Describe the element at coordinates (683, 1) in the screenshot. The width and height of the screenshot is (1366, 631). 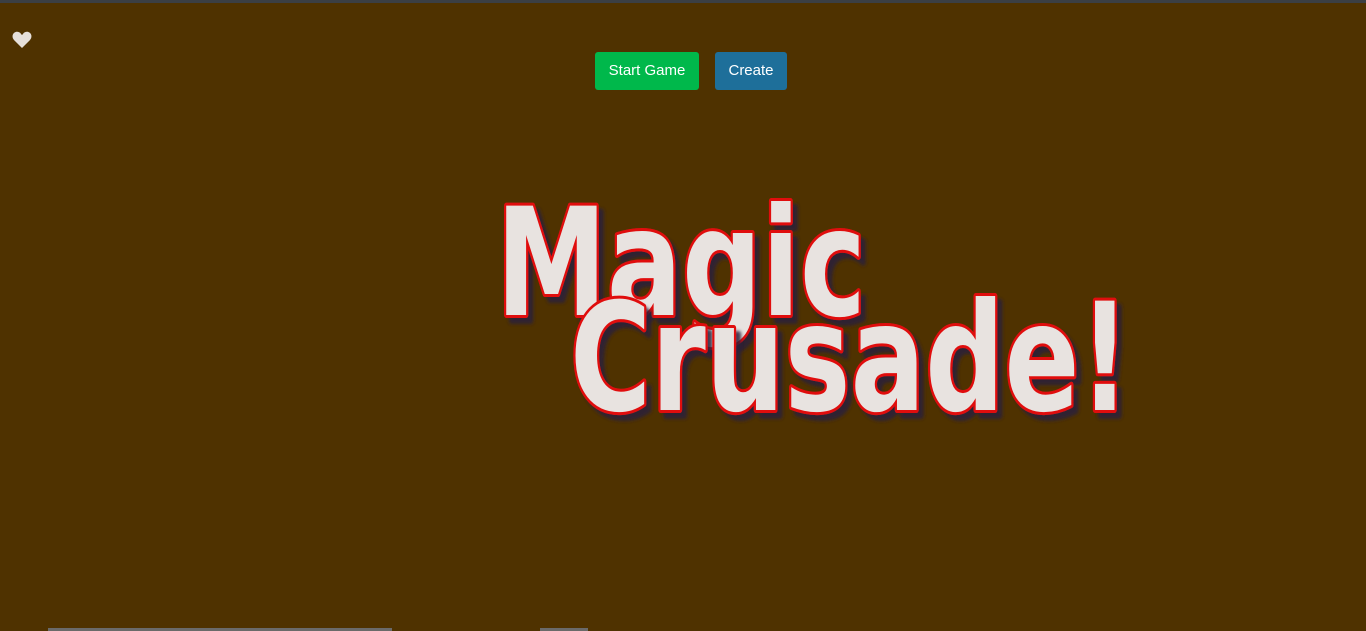
I see `window-top-border` at that location.